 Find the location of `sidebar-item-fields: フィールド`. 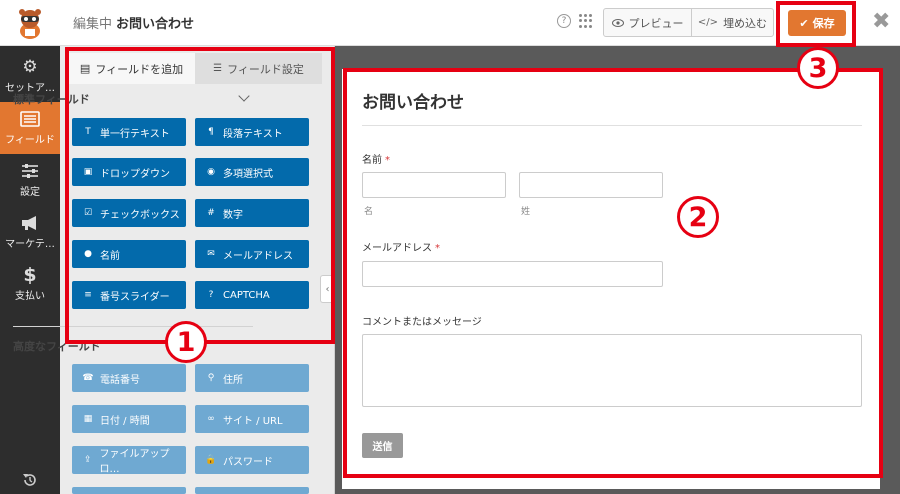

sidebar-item-fields: フィールド is located at coordinates (30, 128).